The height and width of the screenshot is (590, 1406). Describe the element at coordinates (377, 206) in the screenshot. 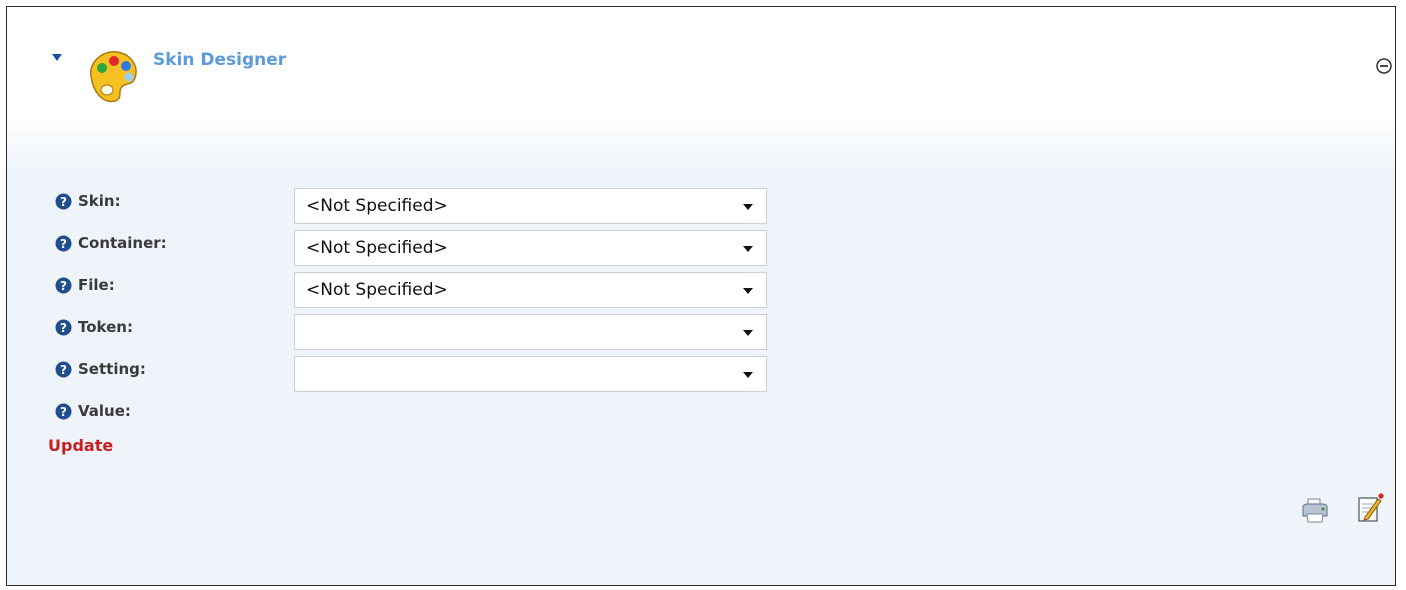

I see `skin-select-value: <Not Specified>` at that location.